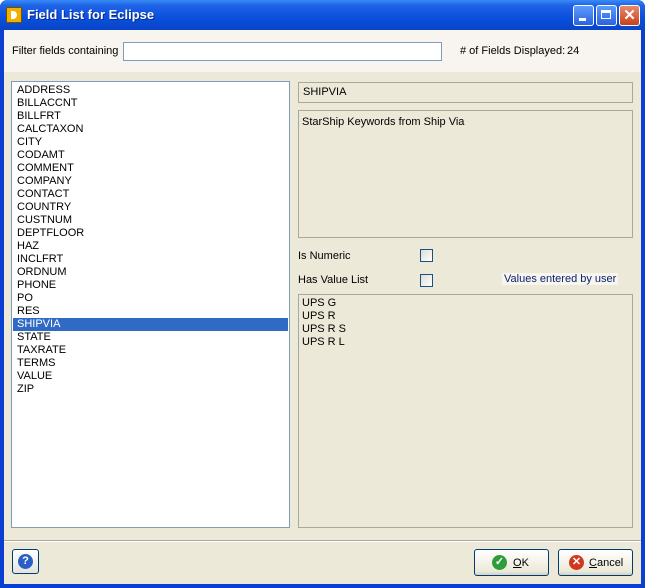 The image size is (645, 588). Describe the element at coordinates (14, 15) in the screenshot. I see `app-icon` at that location.